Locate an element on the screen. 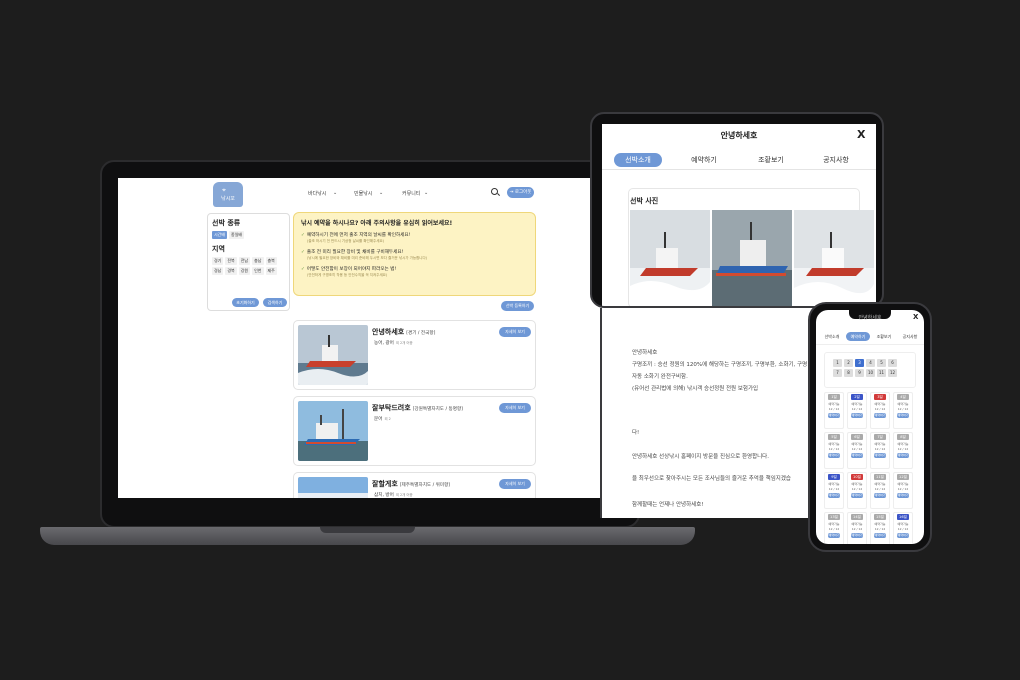 The height and width of the screenshot is (680, 1020). ship-name: 안녕하세호 [경기 / 전국항] is located at coordinates (403, 332).